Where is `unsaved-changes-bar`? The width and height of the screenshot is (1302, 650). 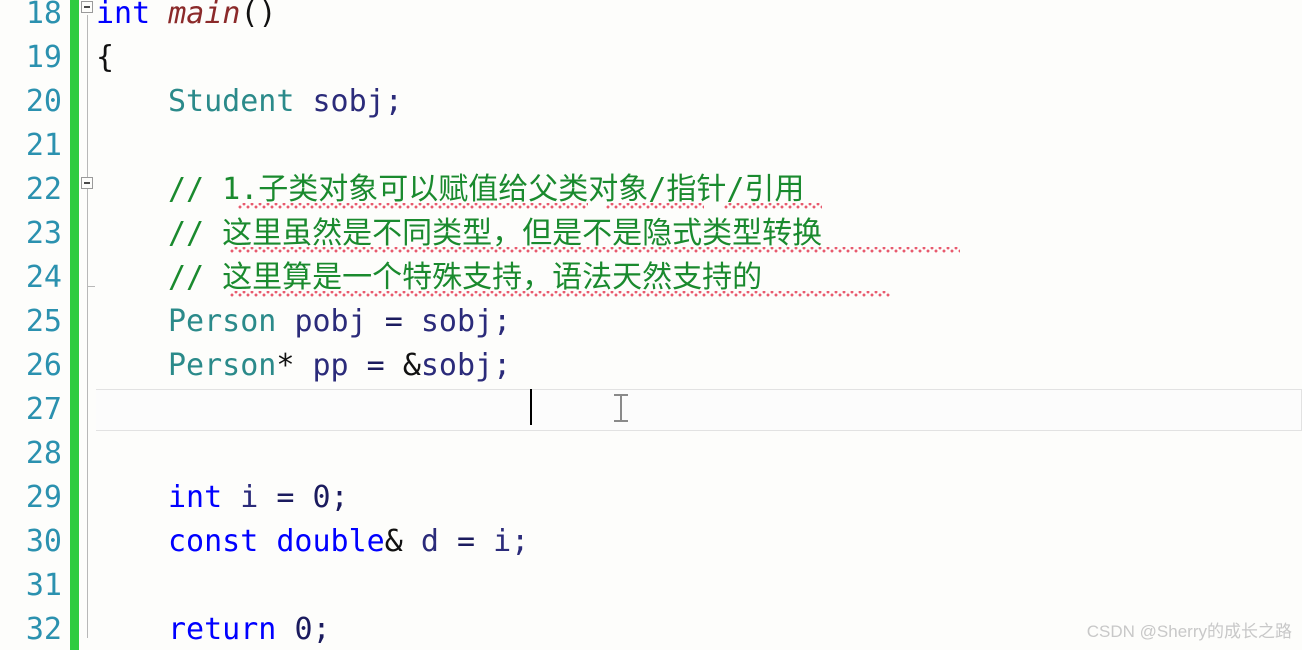
unsaved-changes-bar is located at coordinates (74, 325).